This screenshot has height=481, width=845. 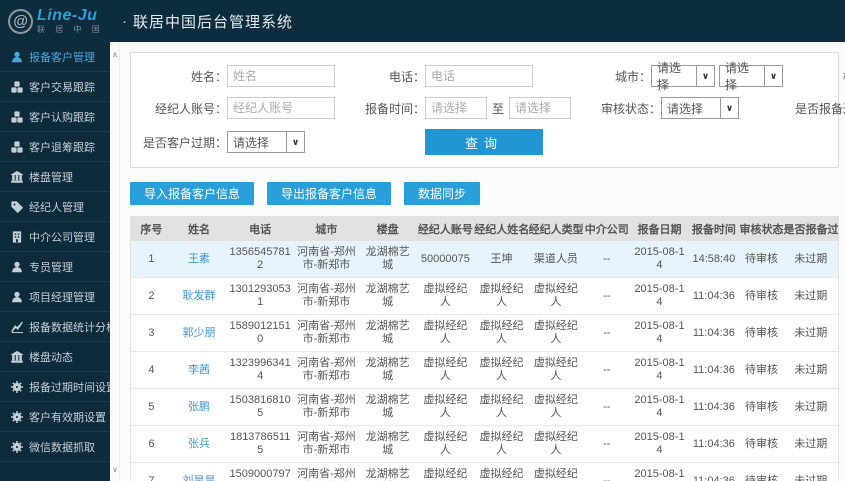 I want to click on customer-name-link: 王素, so click(x=199, y=259).